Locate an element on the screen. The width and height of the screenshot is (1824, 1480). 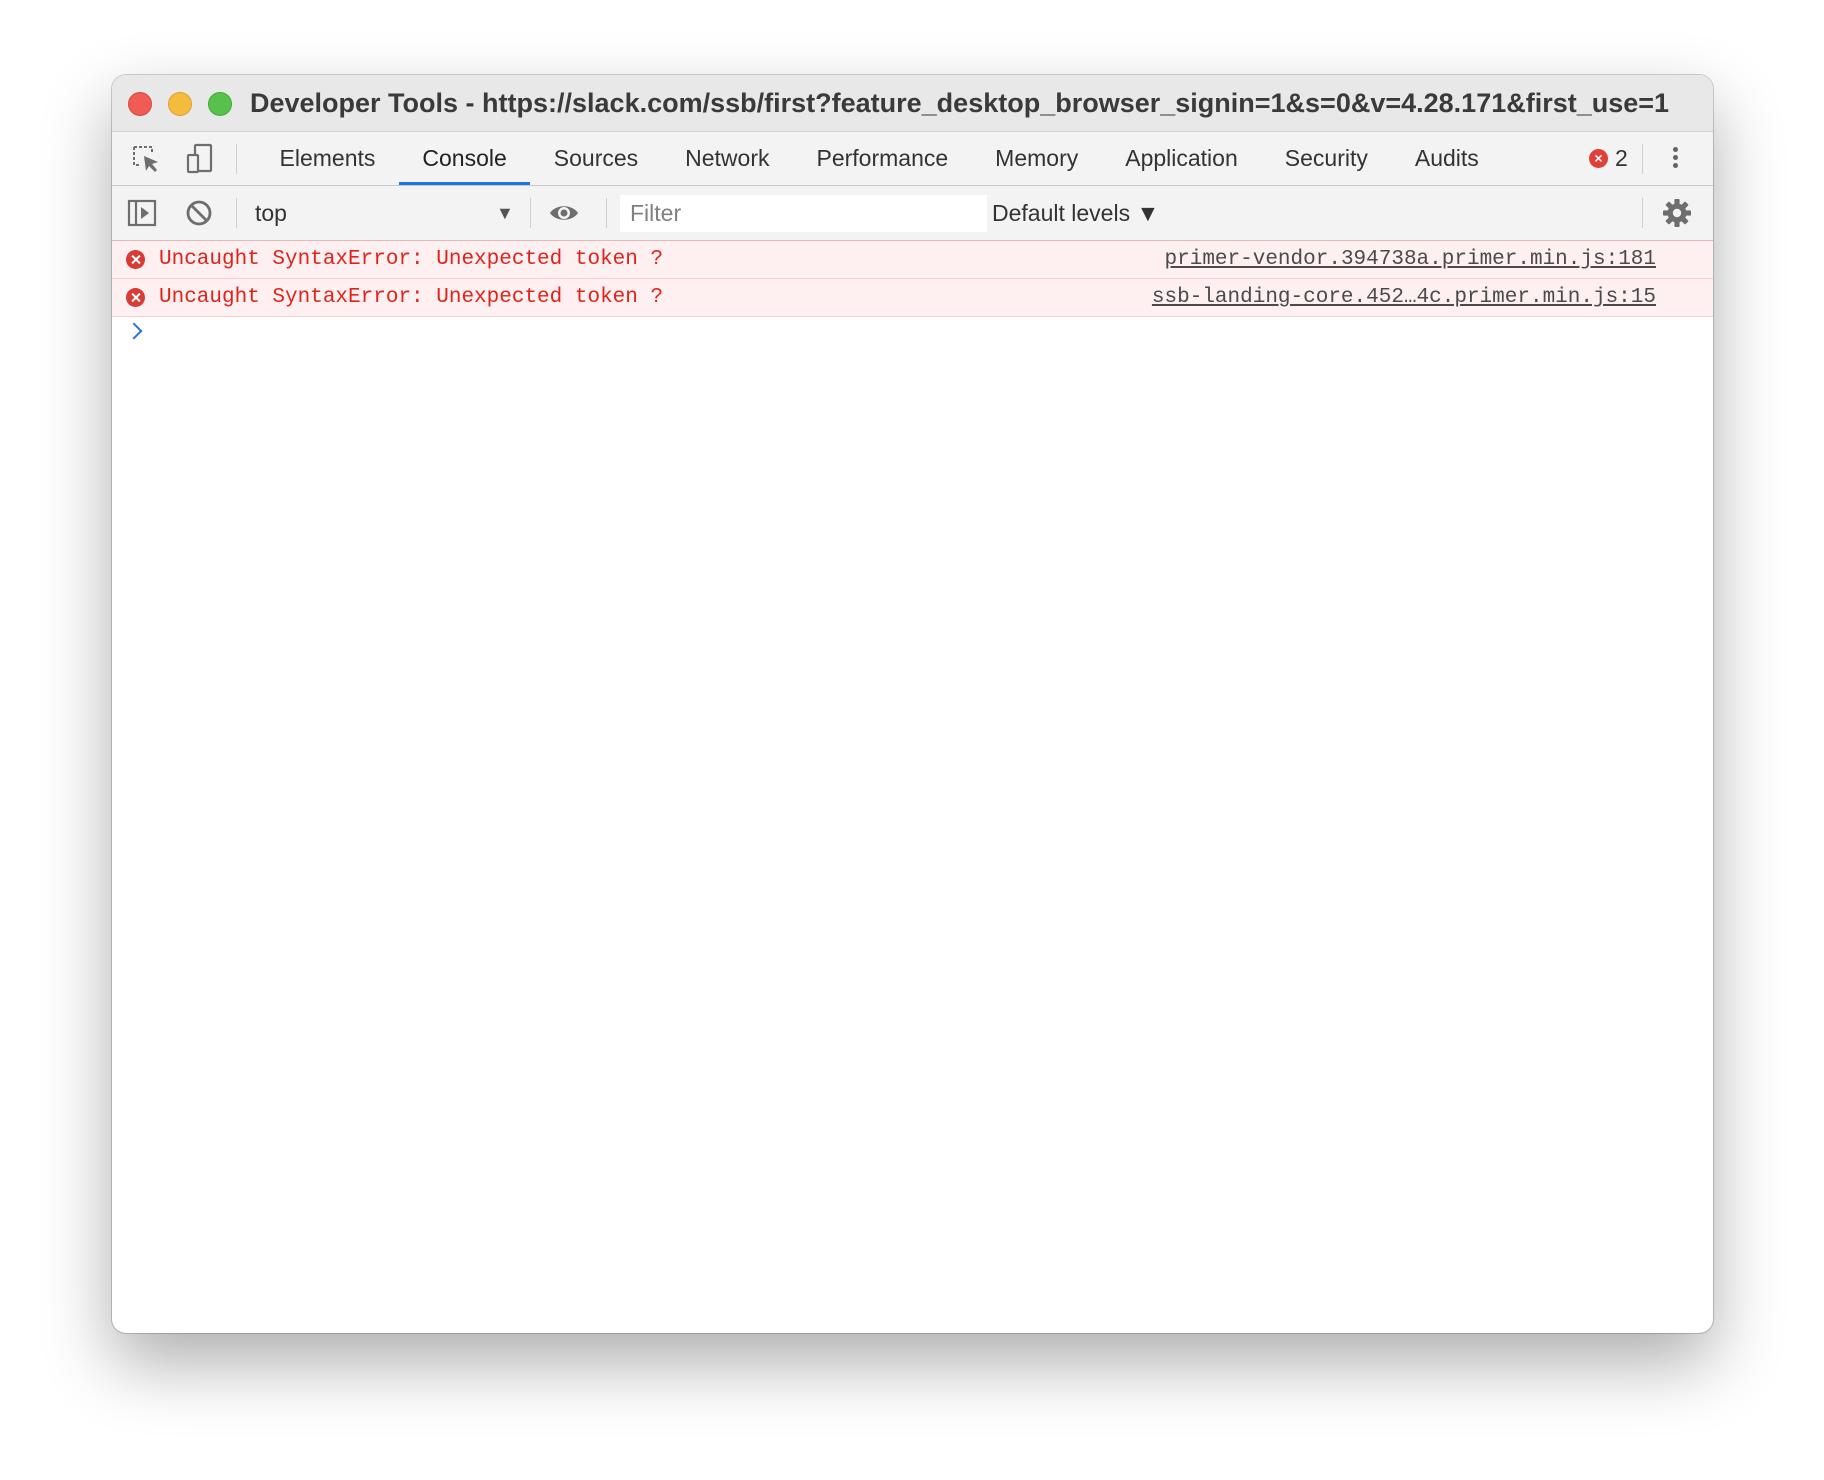
tab-console: Console is located at coordinates (464, 158).